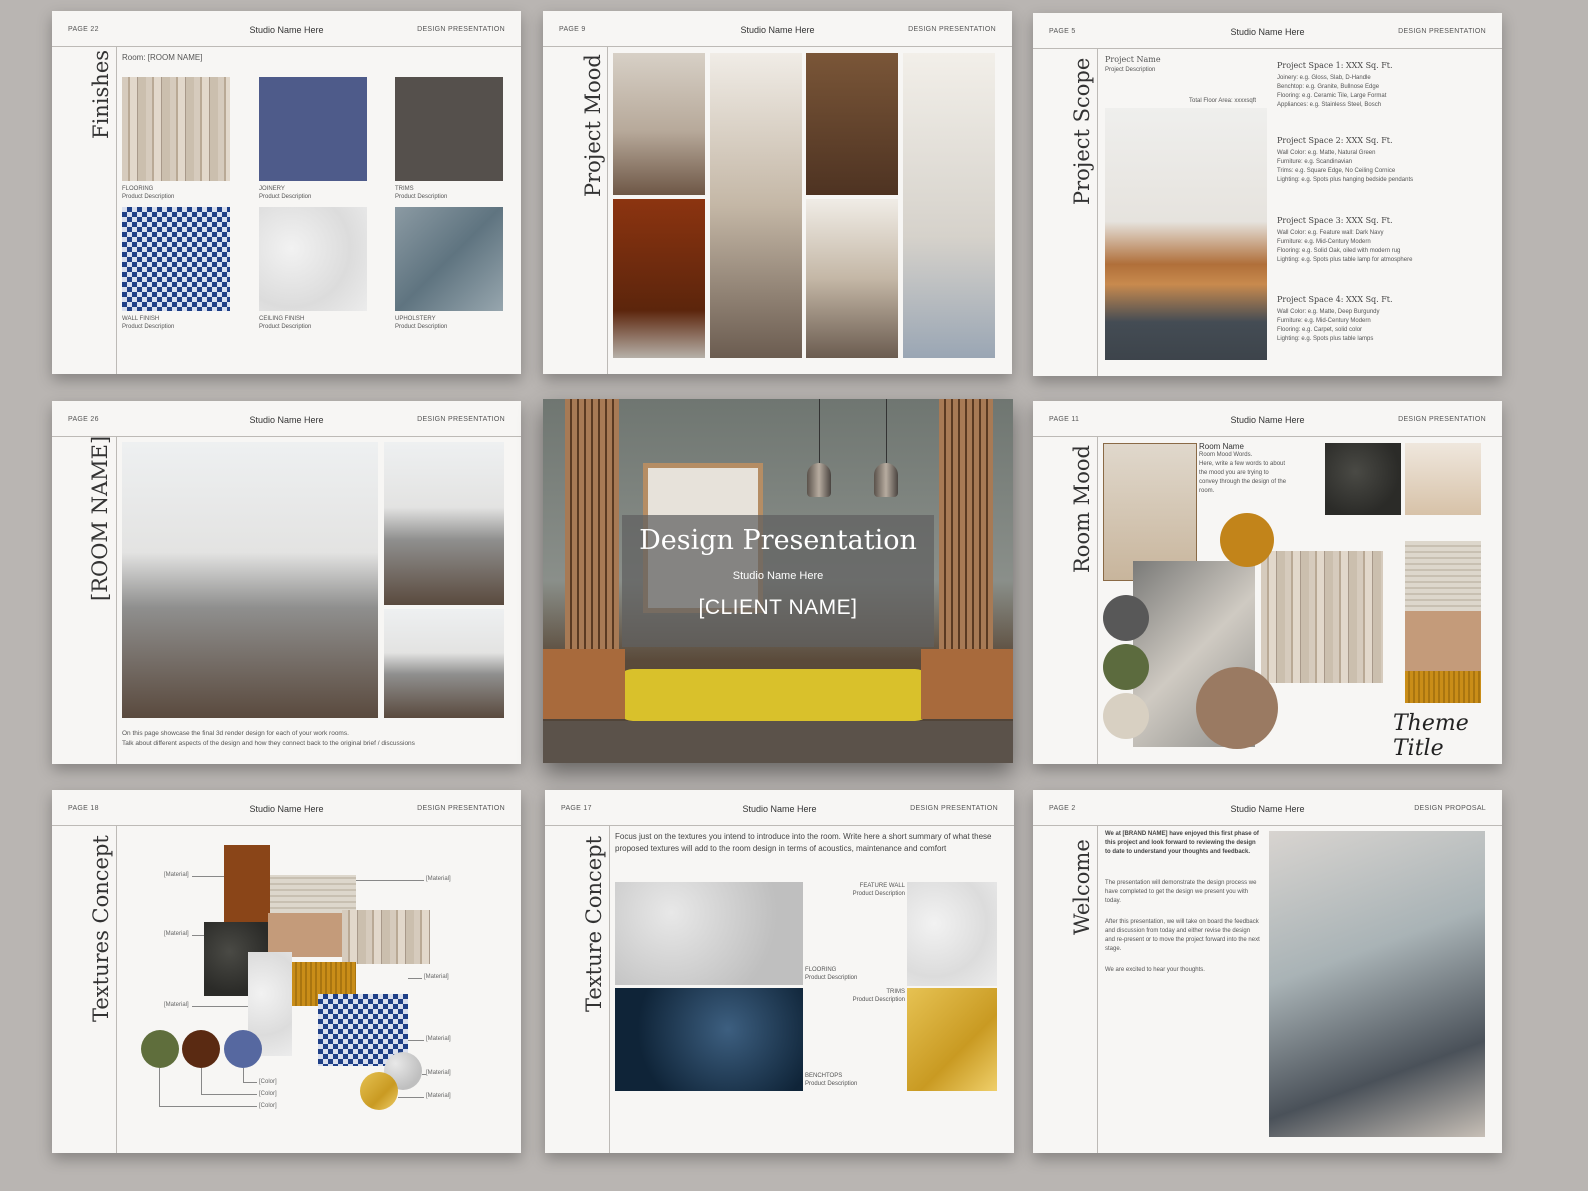 The width and height of the screenshot is (1588, 1191). What do you see at coordinates (313, 129) in the screenshot?
I see `joinery-swatch` at bounding box center [313, 129].